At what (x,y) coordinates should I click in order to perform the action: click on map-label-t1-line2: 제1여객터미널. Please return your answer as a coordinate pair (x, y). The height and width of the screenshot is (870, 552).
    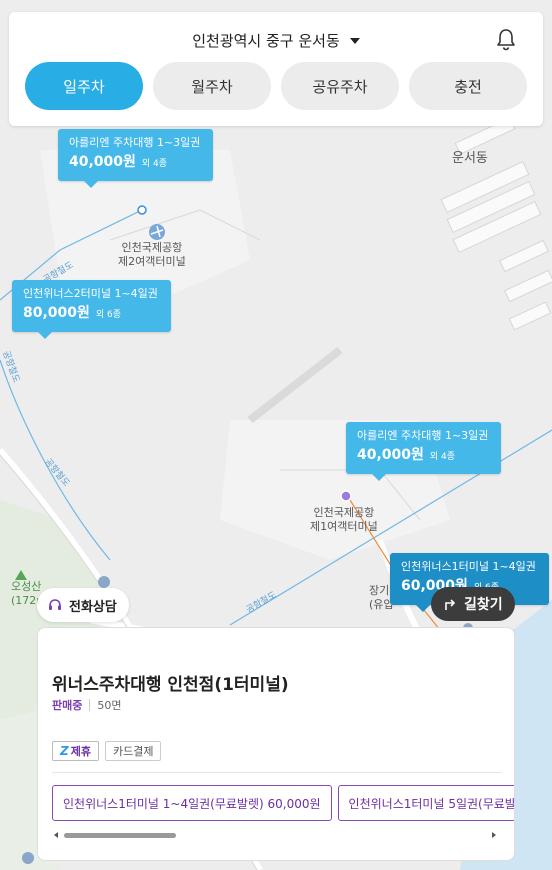
    Looking at the image, I should click on (344, 526).